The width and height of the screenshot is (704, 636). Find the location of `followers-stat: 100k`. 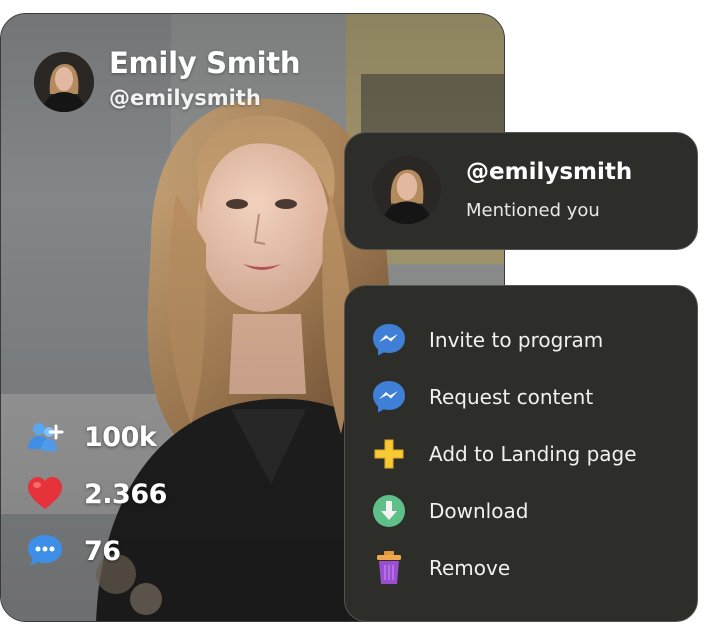

followers-stat: 100k is located at coordinates (91, 437).